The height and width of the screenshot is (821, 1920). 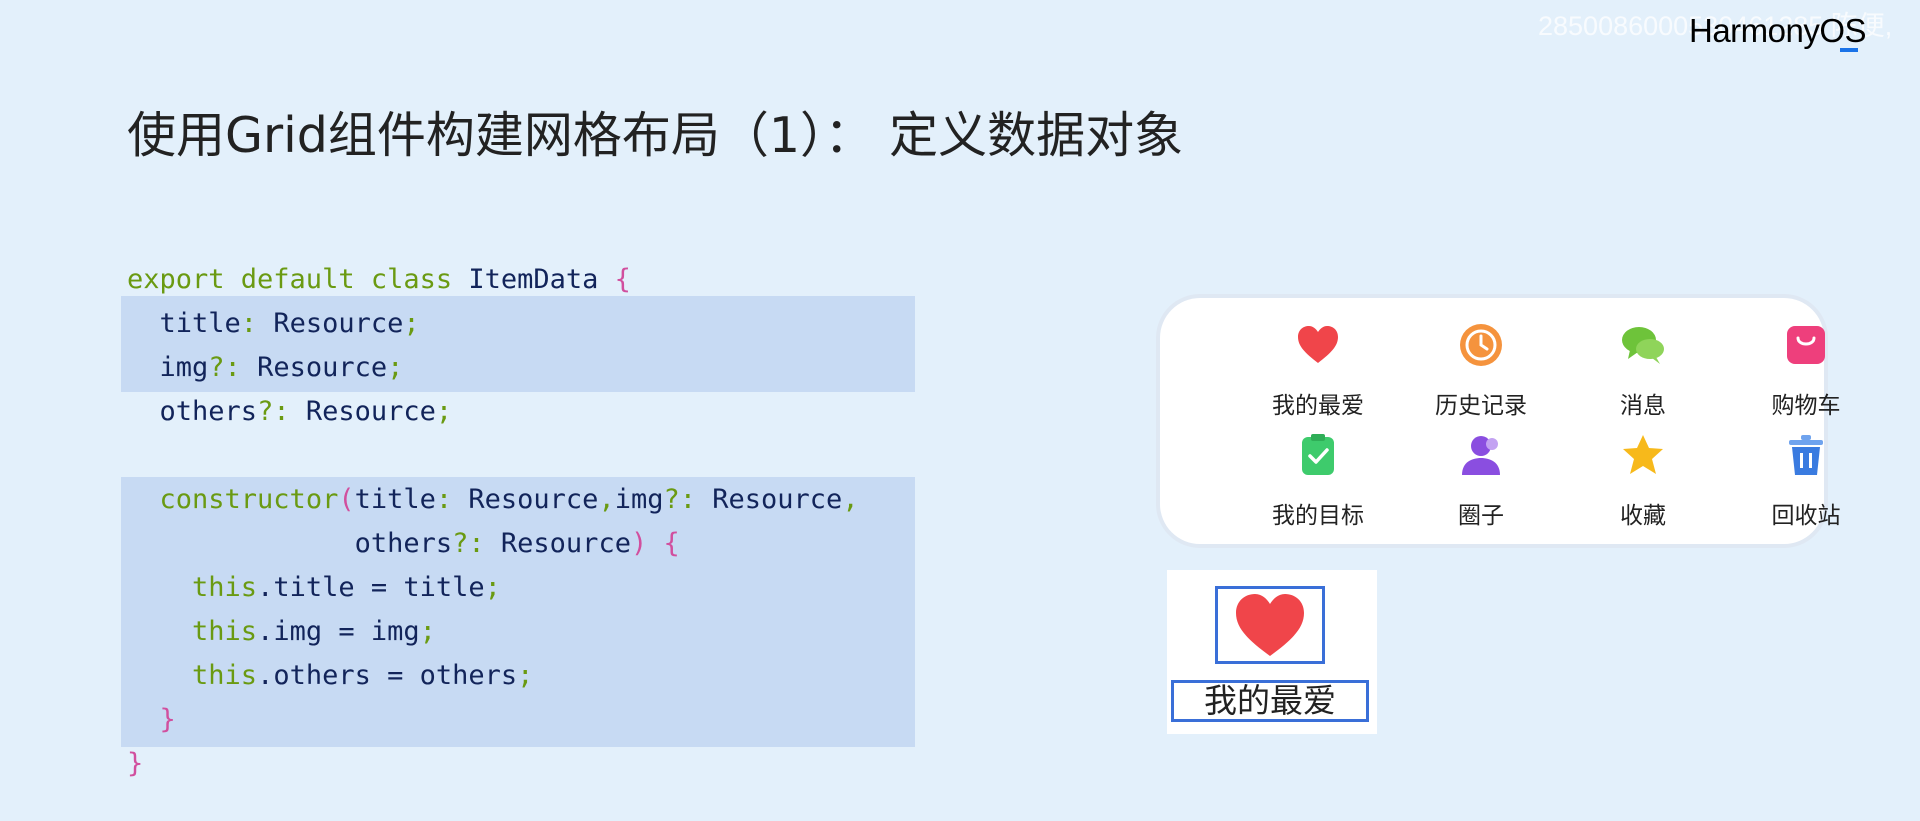 What do you see at coordinates (493, 412) in the screenshot?
I see `code-line-4: others?: Resource;` at bounding box center [493, 412].